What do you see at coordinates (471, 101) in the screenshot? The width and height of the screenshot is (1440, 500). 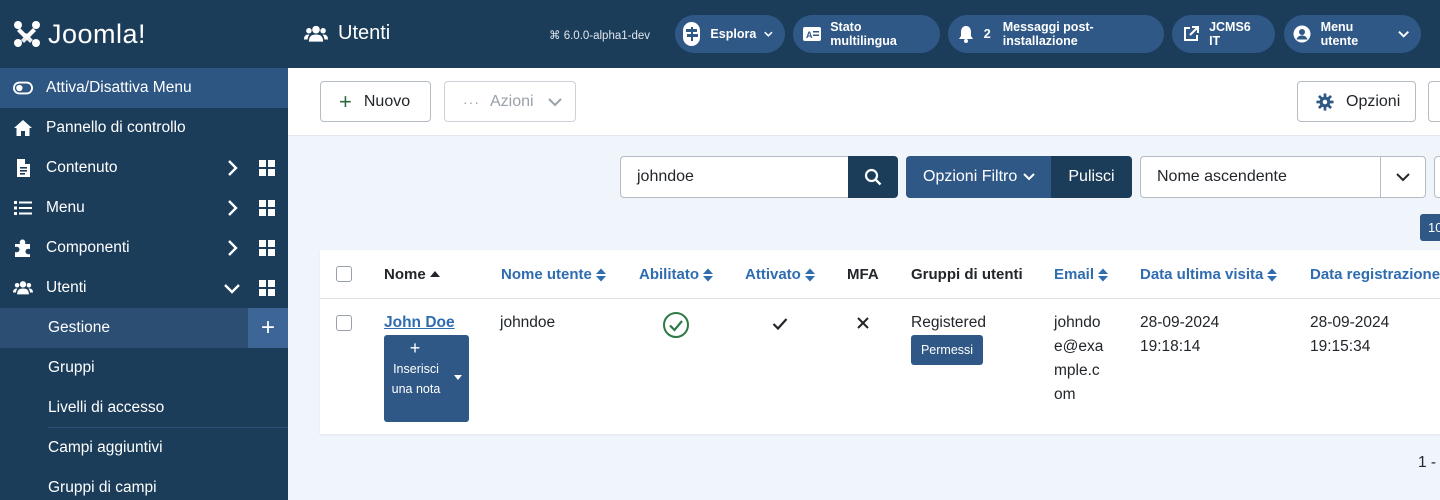 I see `ellipsis-icon: ···` at bounding box center [471, 101].